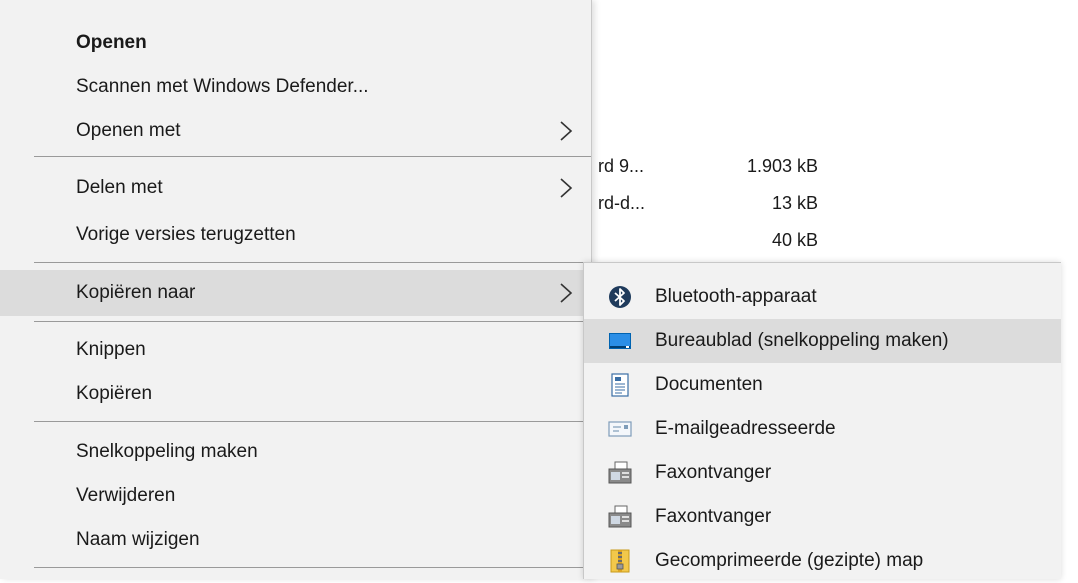 Image resolution: width=1078 pixels, height=583 pixels. I want to click on bluetooth-icon, so click(620, 297).